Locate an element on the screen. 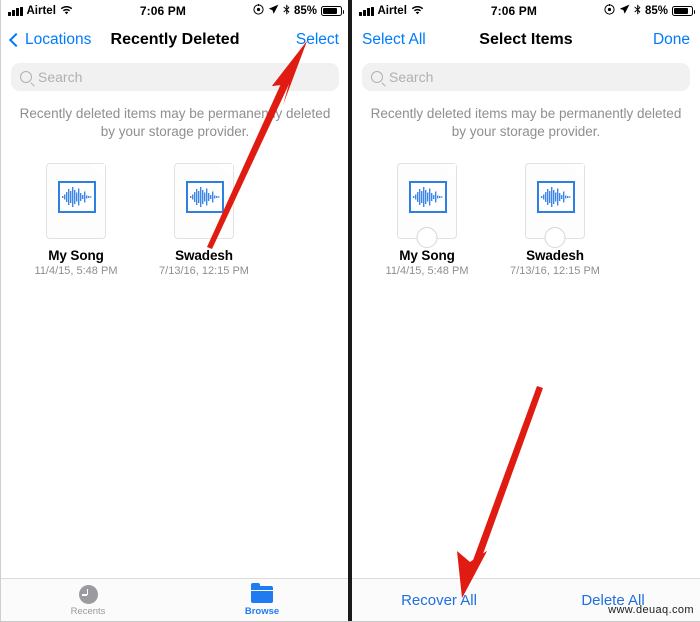 The image size is (700, 622). tab-browse: Browse is located at coordinates (262, 599).